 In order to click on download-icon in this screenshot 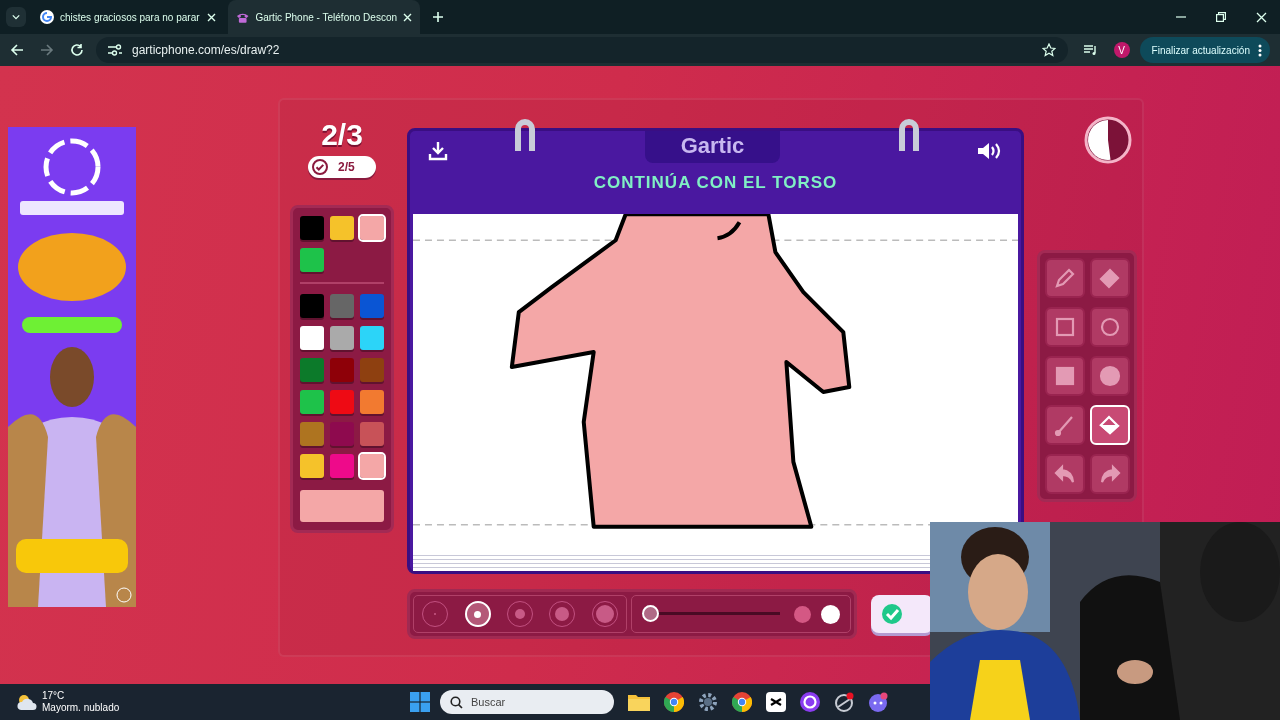, I will do `click(438, 151)`.